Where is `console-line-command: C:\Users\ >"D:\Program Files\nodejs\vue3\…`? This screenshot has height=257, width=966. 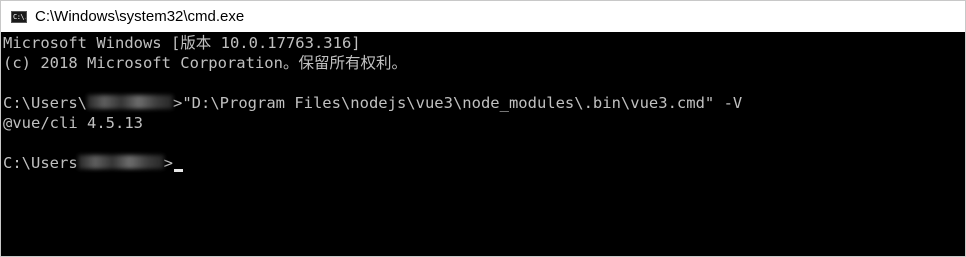 console-line-command: C:\Users\ >"D:\Program Files\nodejs\vue3\… is located at coordinates (484, 103).